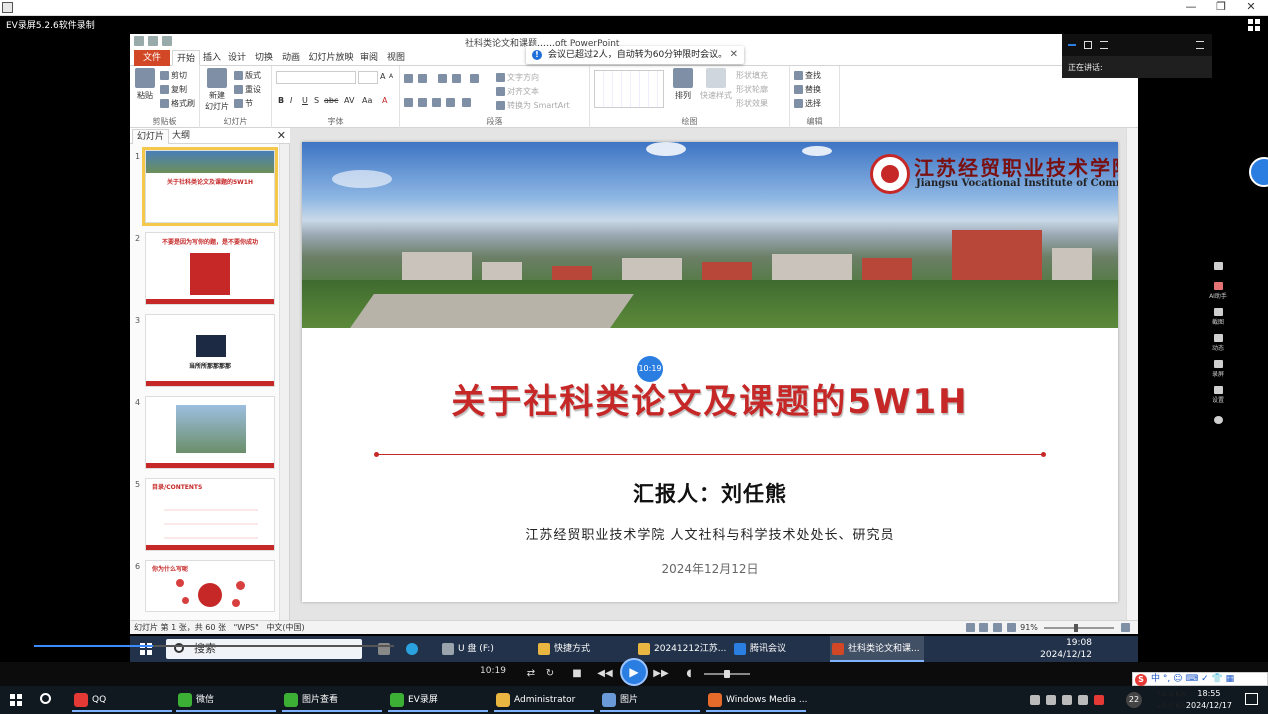 The image size is (1268, 714). What do you see at coordinates (291, 100) in the screenshot?
I see `italic-button: I` at bounding box center [291, 100].